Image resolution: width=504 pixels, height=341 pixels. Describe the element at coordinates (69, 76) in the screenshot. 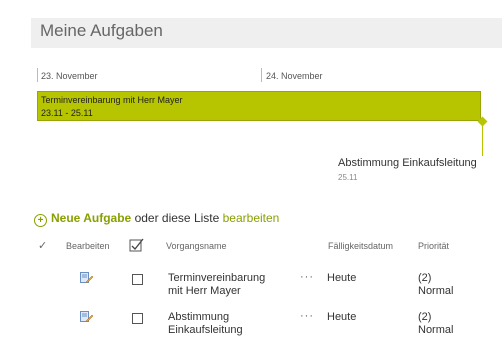

I see `timeline-date-1: 23. November` at that location.